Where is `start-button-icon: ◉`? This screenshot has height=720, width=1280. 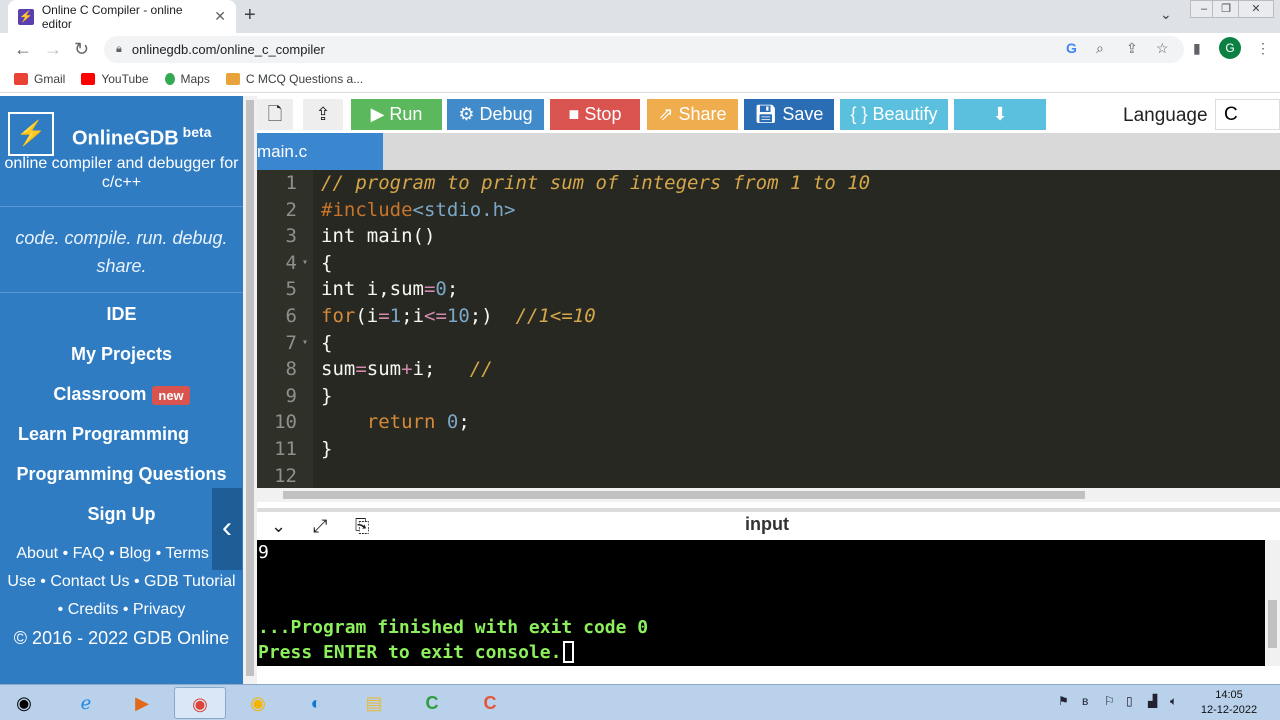
start-button-icon: ◉ is located at coordinates (24, 703).